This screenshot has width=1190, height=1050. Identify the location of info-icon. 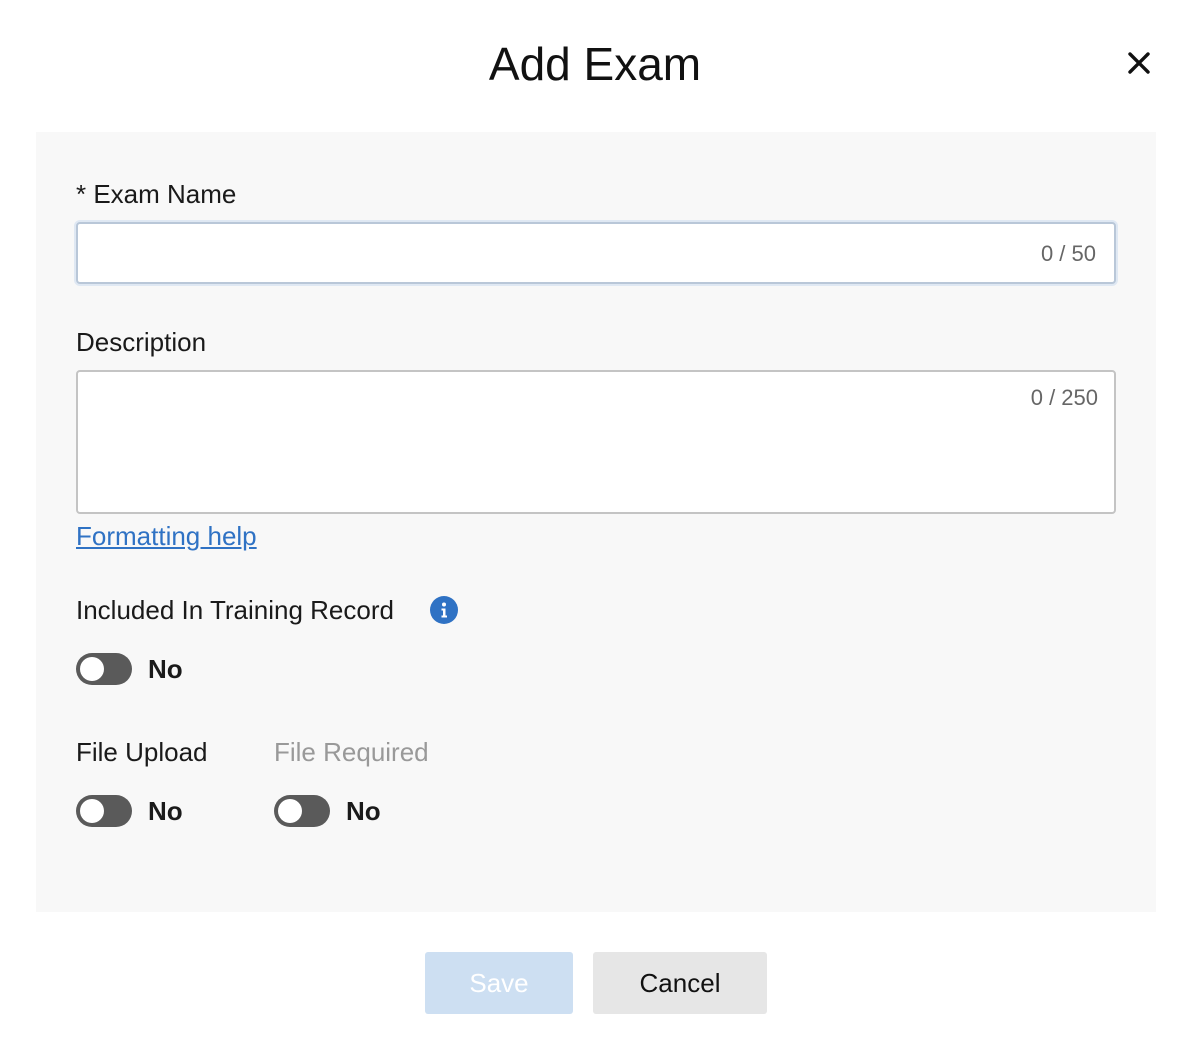
(444, 610).